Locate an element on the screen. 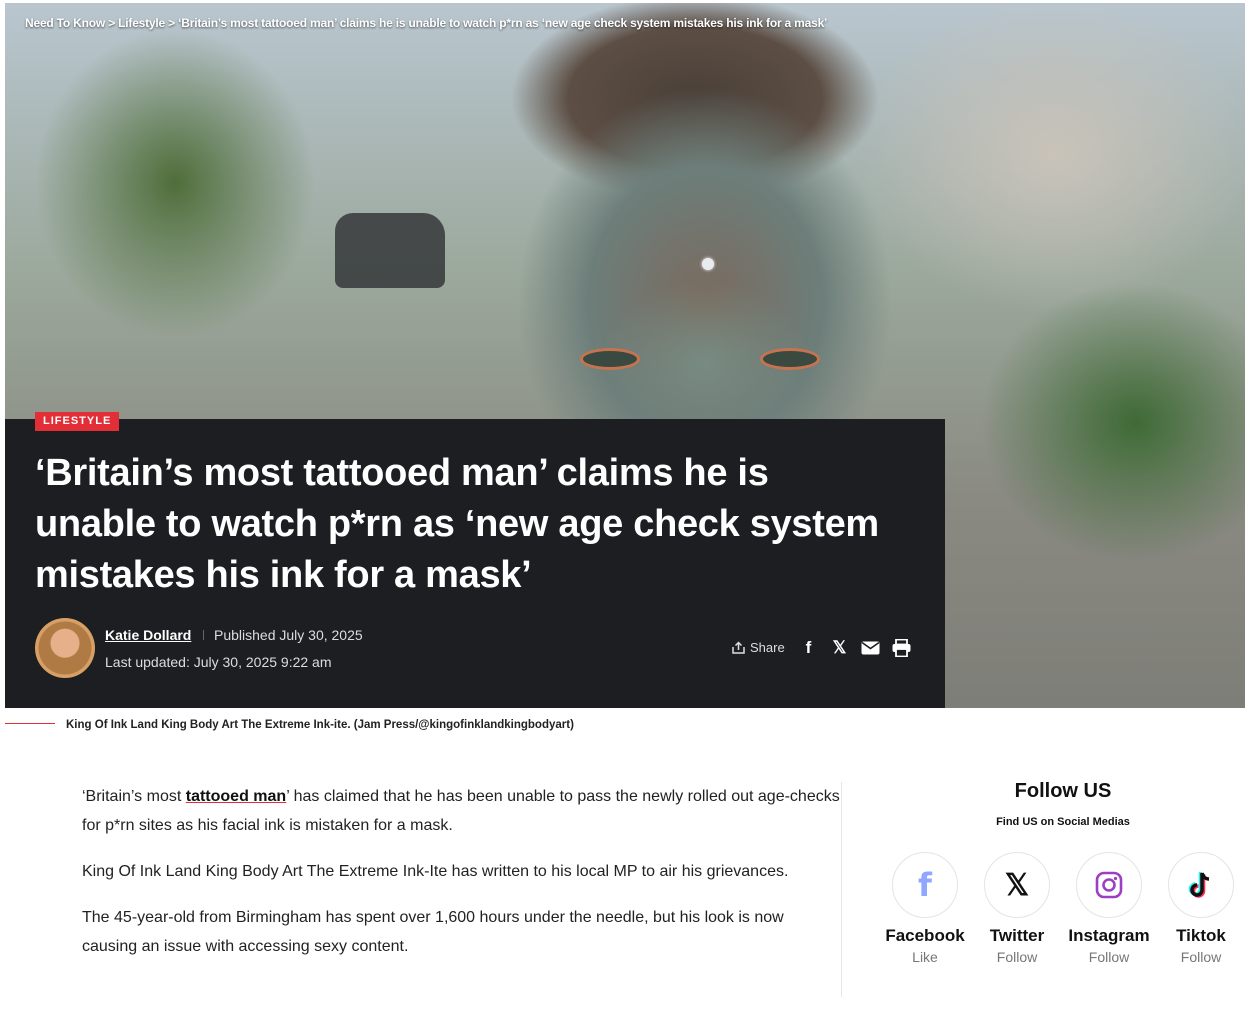  author-link: Katie Dollard is located at coordinates (148, 635).